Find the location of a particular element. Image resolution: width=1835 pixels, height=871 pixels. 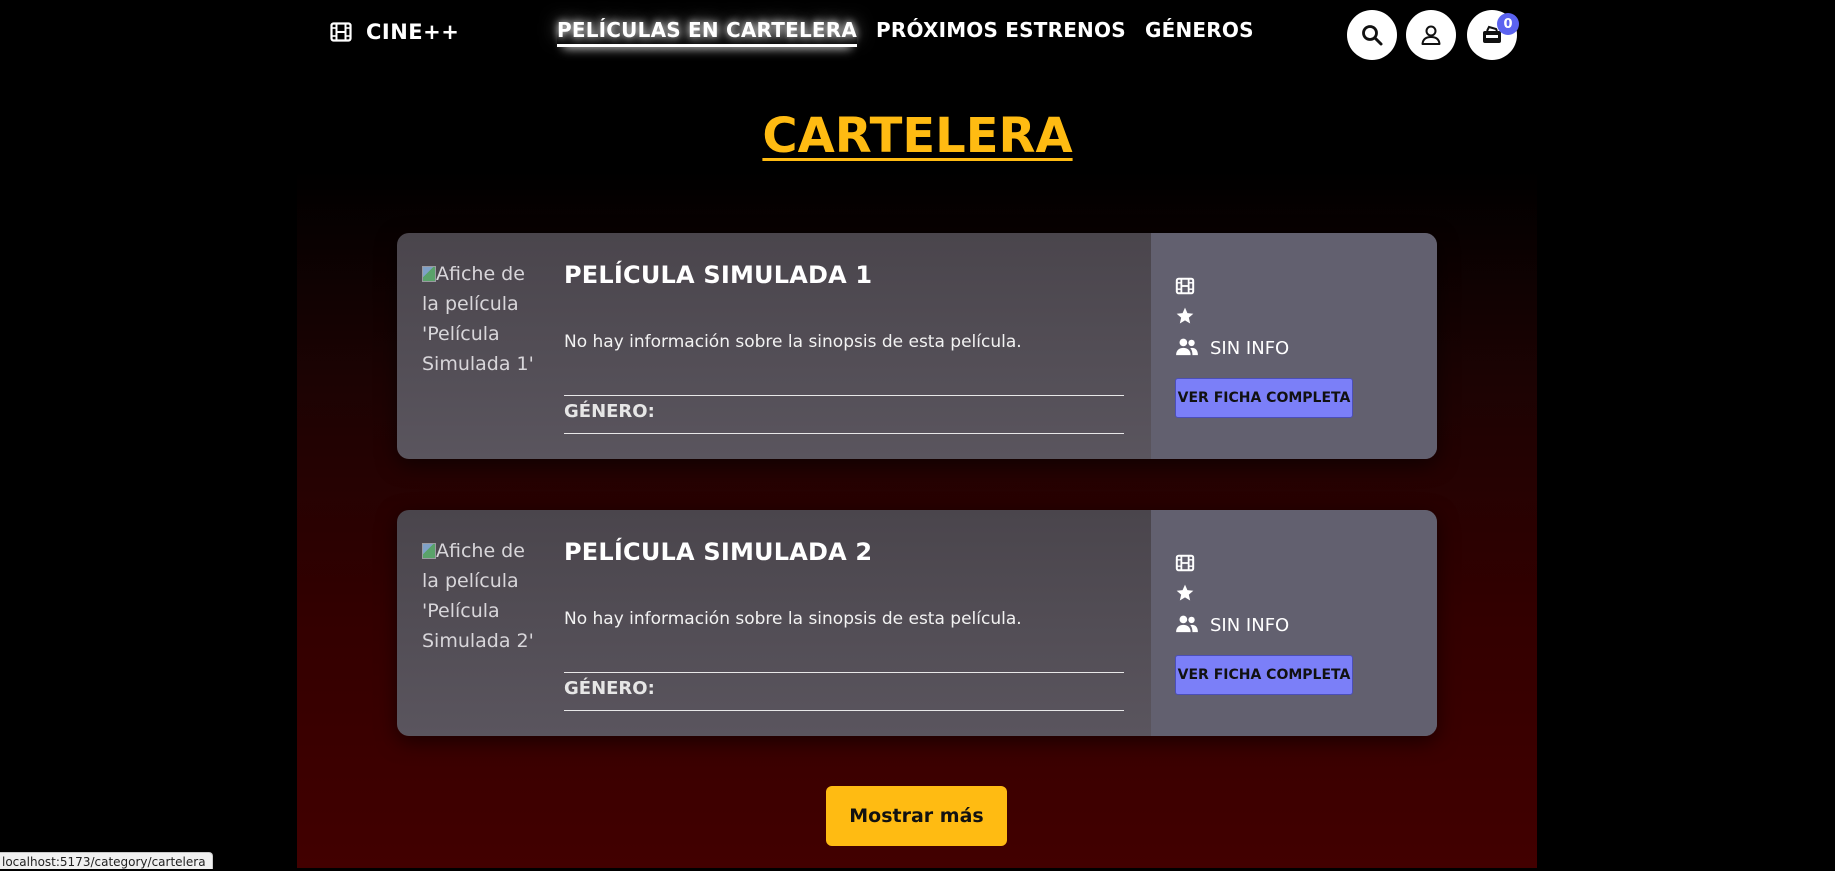

user-icon is located at coordinates (1431, 35).